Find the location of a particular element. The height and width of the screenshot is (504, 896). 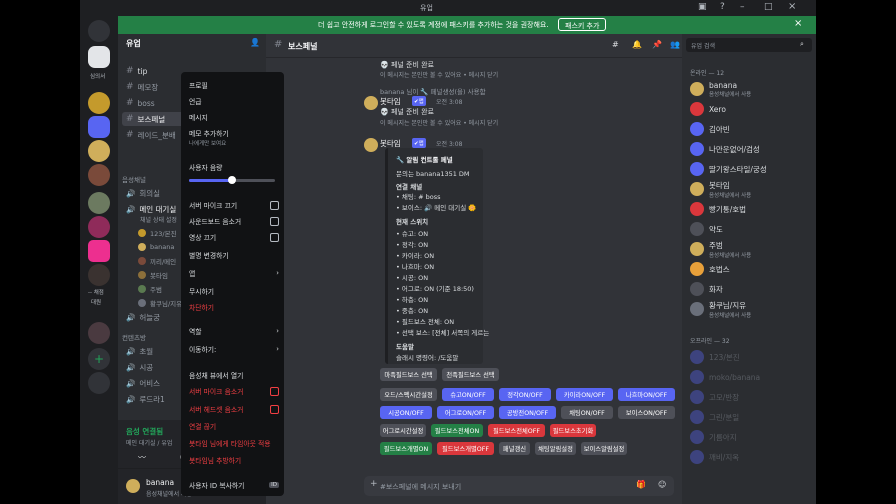

menu-item-apps: 앱 › is located at coordinates (234, 273).